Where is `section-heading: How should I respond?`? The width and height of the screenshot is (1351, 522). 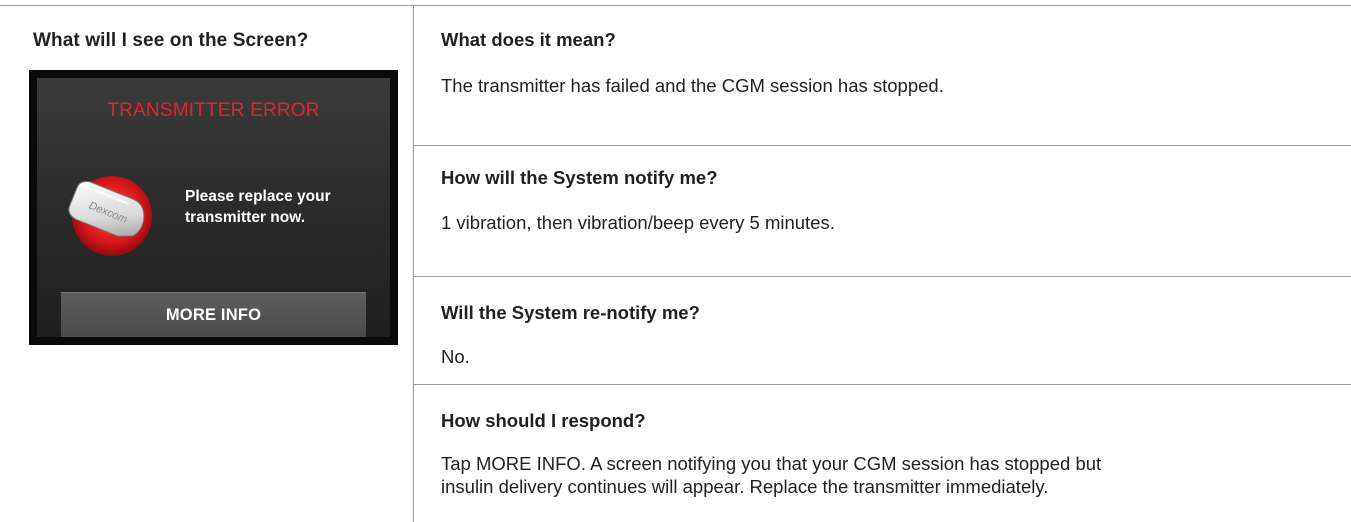
section-heading: How should I respond? is located at coordinates (543, 420).